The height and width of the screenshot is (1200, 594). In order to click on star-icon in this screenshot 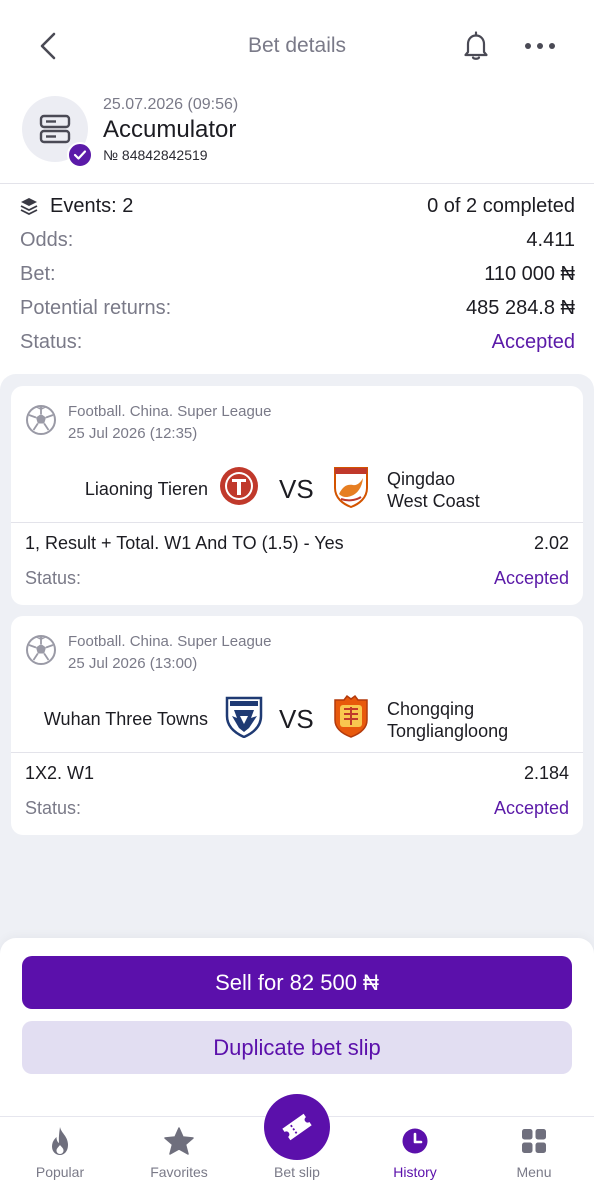, I will do `click(179, 1141)`.